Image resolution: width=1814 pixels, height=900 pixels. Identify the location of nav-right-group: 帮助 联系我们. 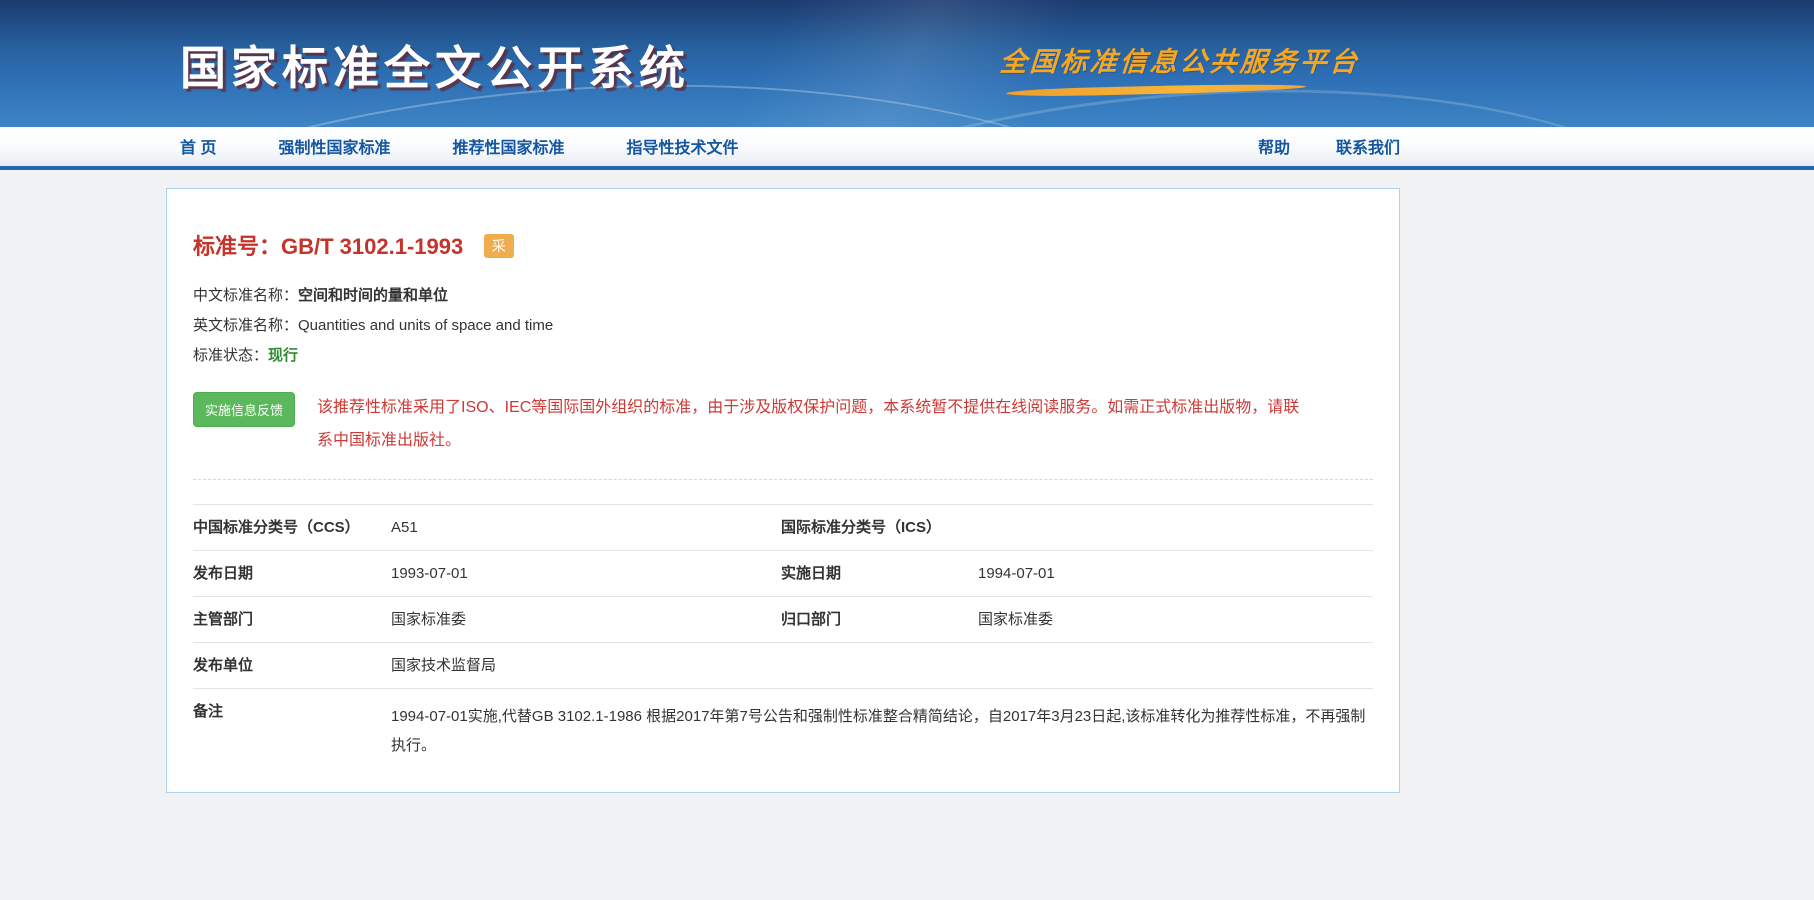
(1306, 148).